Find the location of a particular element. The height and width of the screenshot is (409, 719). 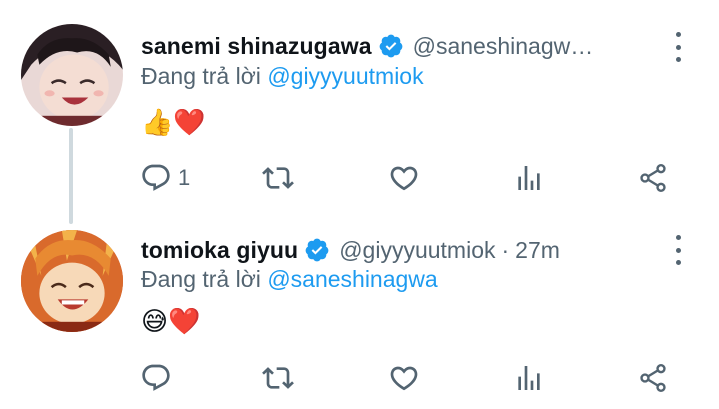

tweet-header: tomioka giyuu @giyyyuutmiok · 27m is located at coordinates (350, 250).